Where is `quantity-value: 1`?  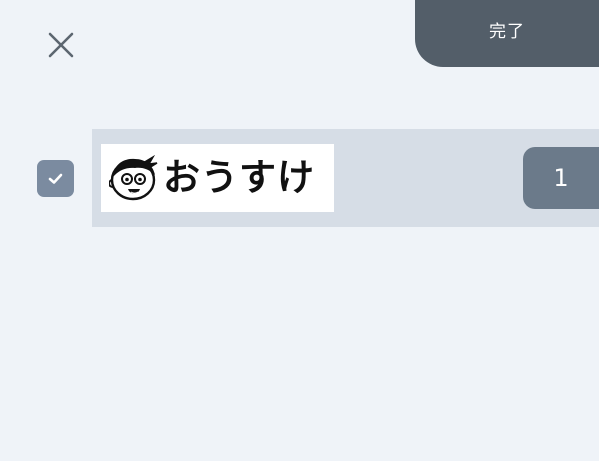 quantity-value: 1 is located at coordinates (561, 178).